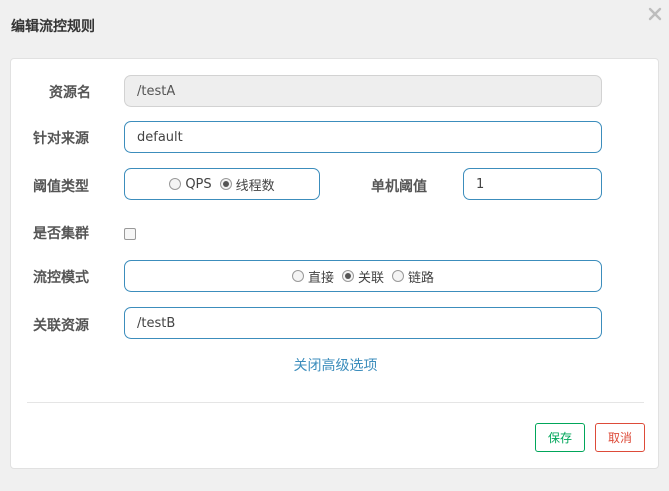  Describe the element at coordinates (335, 365) in the screenshot. I see `toggle-advanced-link: 关闭高级选项` at that location.